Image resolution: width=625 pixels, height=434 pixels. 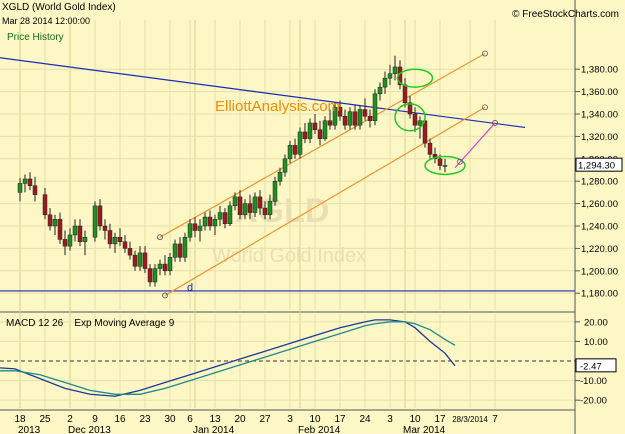 I want to click on x-tick-label: 23, so click(x=145, y=419).